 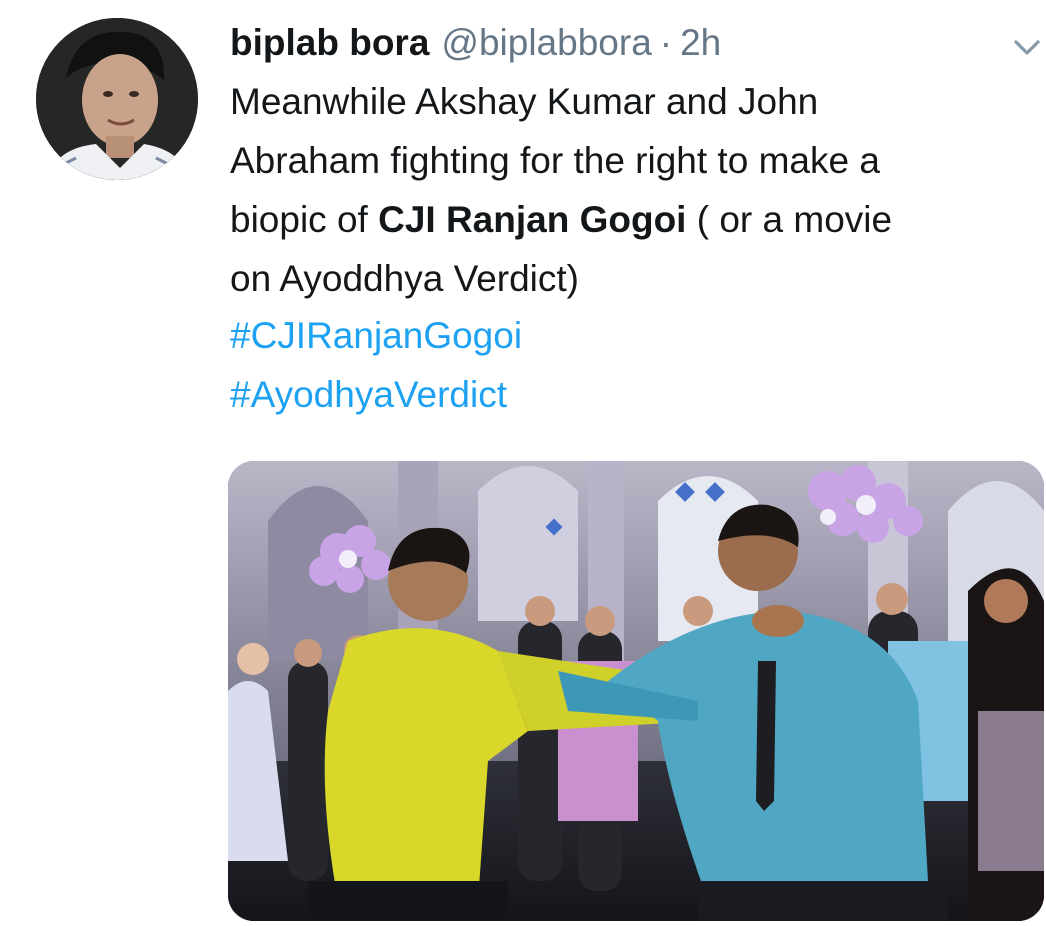 What do you see at coordinates (117, 99) in the screenshot?
I see `avatar` at bounding box center [117, 99].